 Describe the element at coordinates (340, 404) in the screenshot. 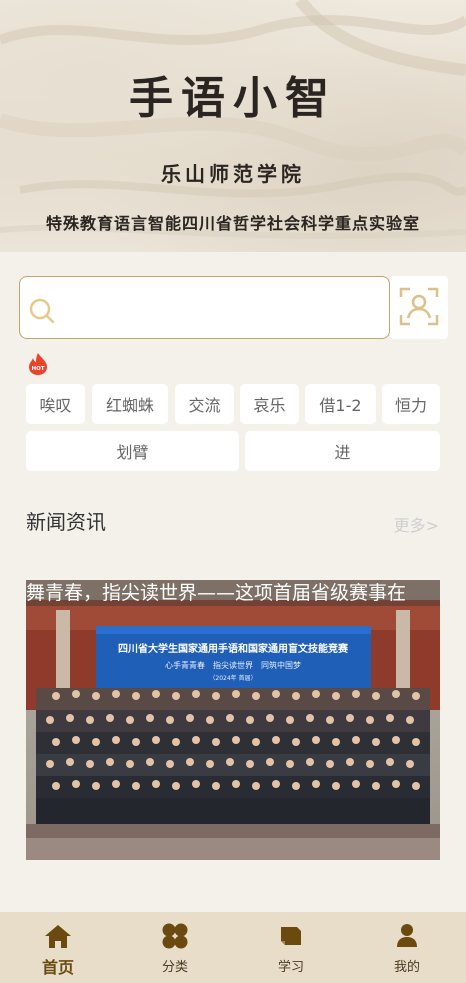

I see `hot-tag: 借1-2` at that location.